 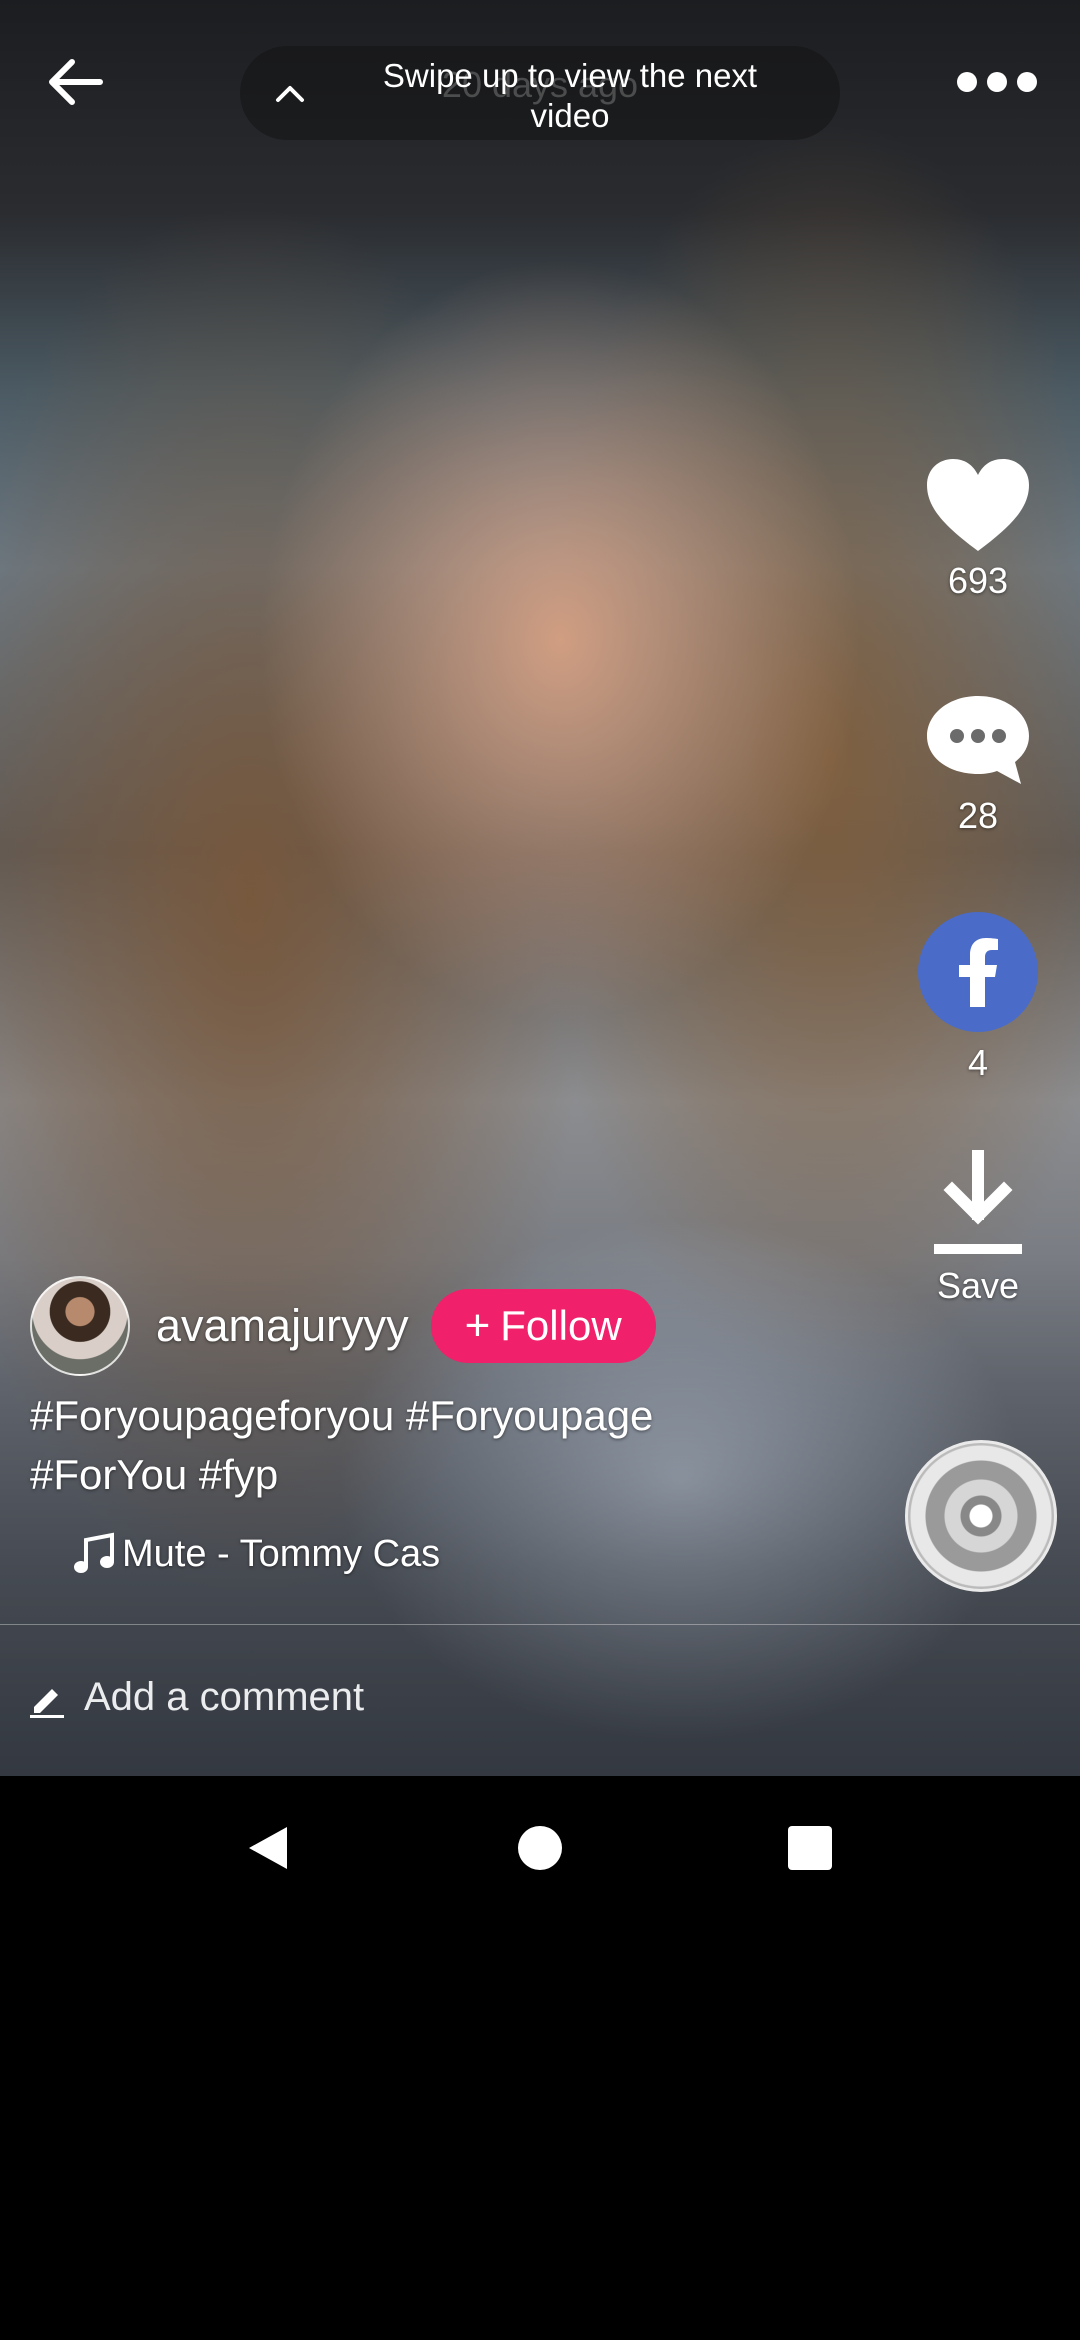 I want to click on music-note-icon, so click(x=94, y=1552).